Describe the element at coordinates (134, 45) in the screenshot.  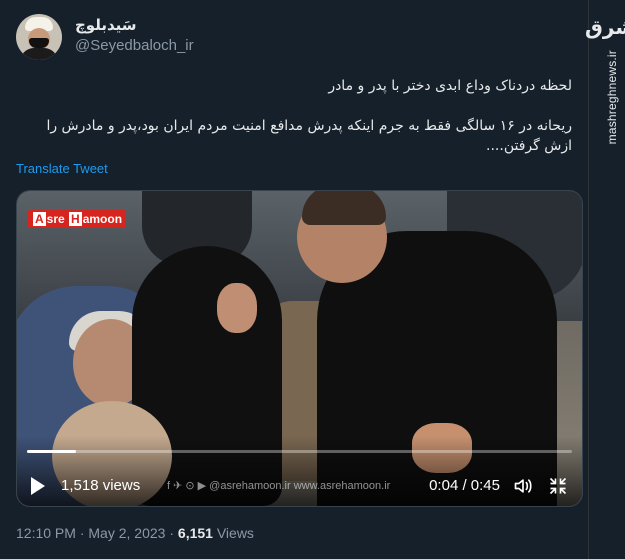
I see `author-handle: @Seyedbaloch_ir` at that location.